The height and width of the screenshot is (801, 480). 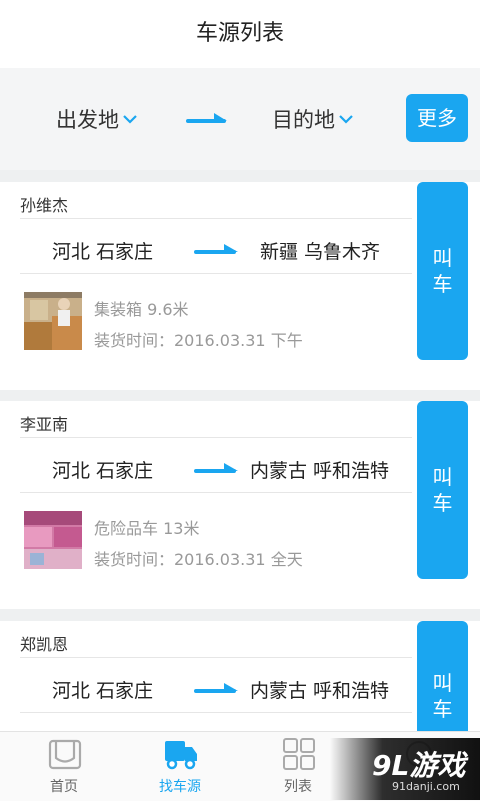 I want to click on driver-name: 李亚南, so click(x=44, y=424).